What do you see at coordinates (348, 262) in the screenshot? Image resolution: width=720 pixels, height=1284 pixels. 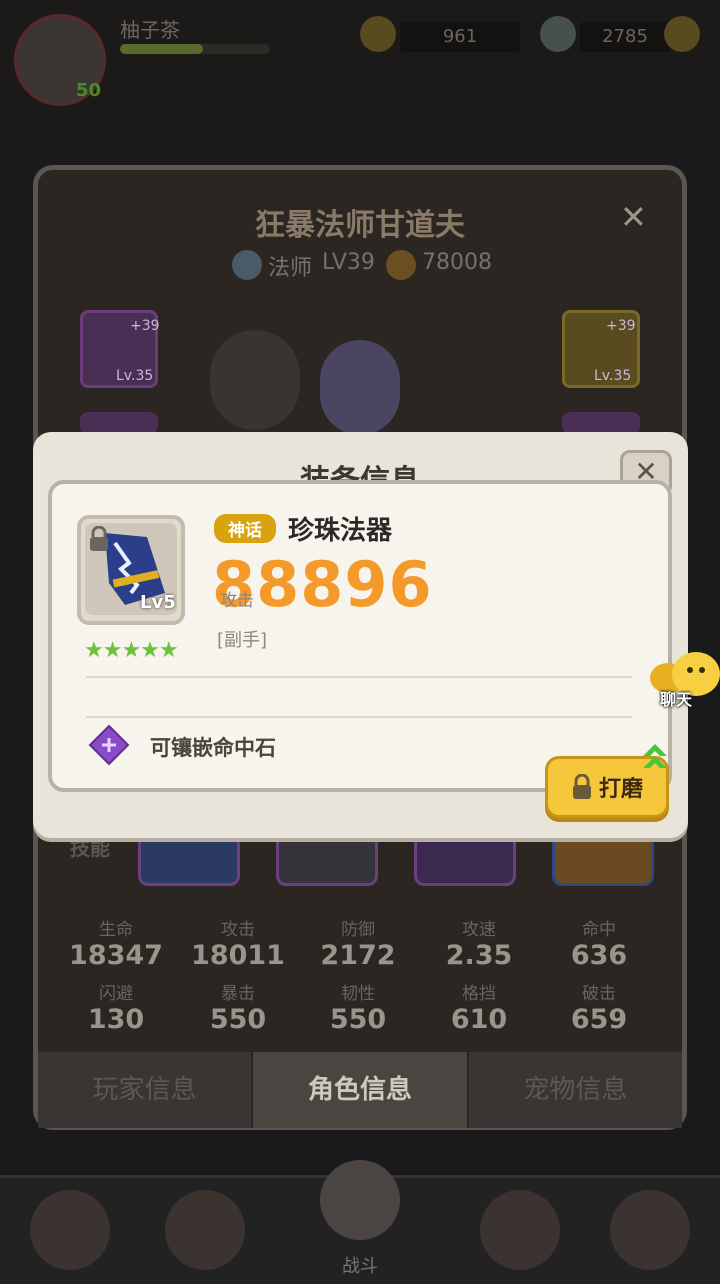 I see `hero-level: LV39` at bounding box center [348, 262].